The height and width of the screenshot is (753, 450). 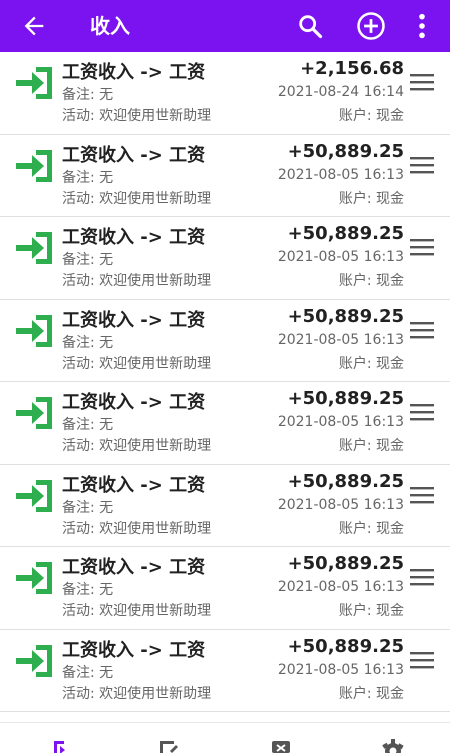 What do you see at coordinates (341, 92) in the screenshot?
I see `timestamp: 2021-08-24 16:14` at bounding box center [341, 92].